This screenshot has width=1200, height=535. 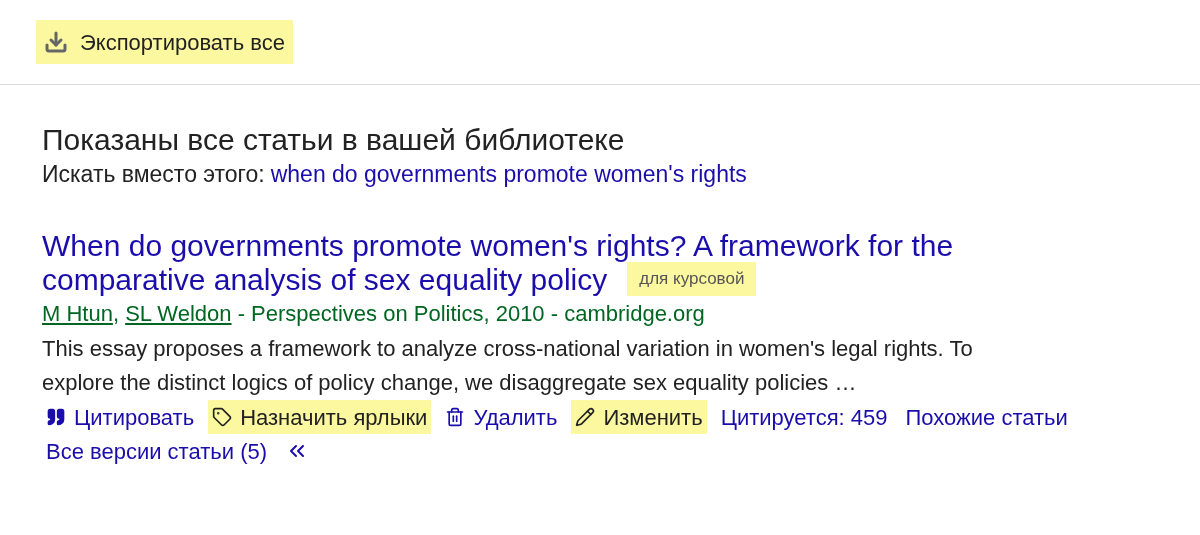 I want to click on export-button: Экспортировать все, so click(x=164, y=42).